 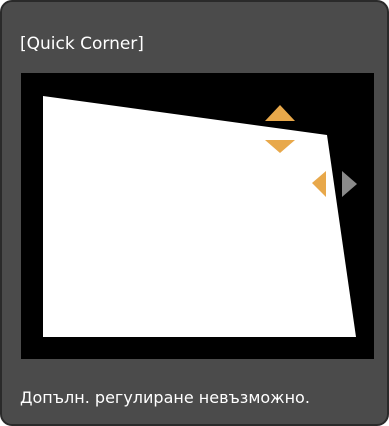 What do you see at coordinates (82, 44) in the screenshot?
I see `dialog-title: [Quick Corner]` at bounding box center [82, 44].